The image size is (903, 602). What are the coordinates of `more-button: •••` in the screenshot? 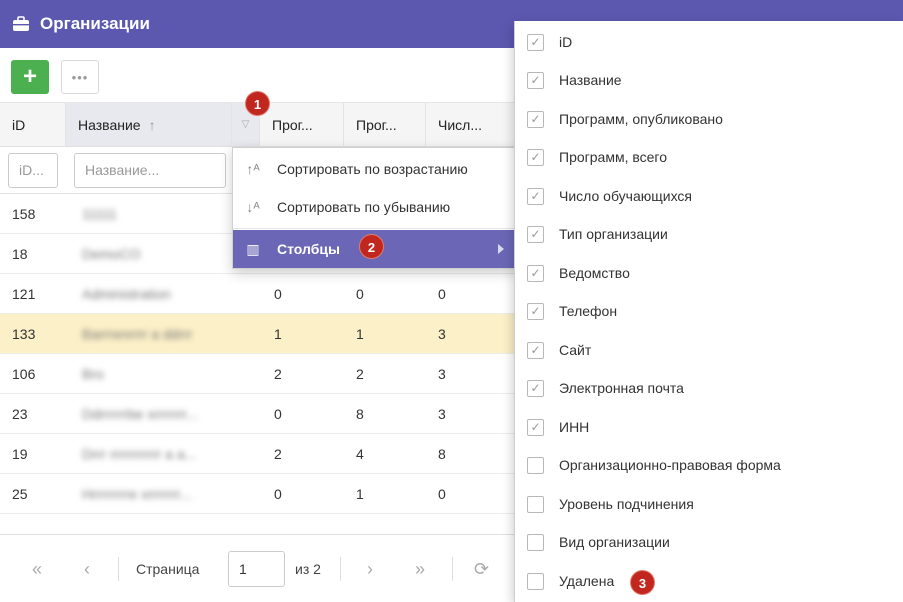 It's located at (80, 77).